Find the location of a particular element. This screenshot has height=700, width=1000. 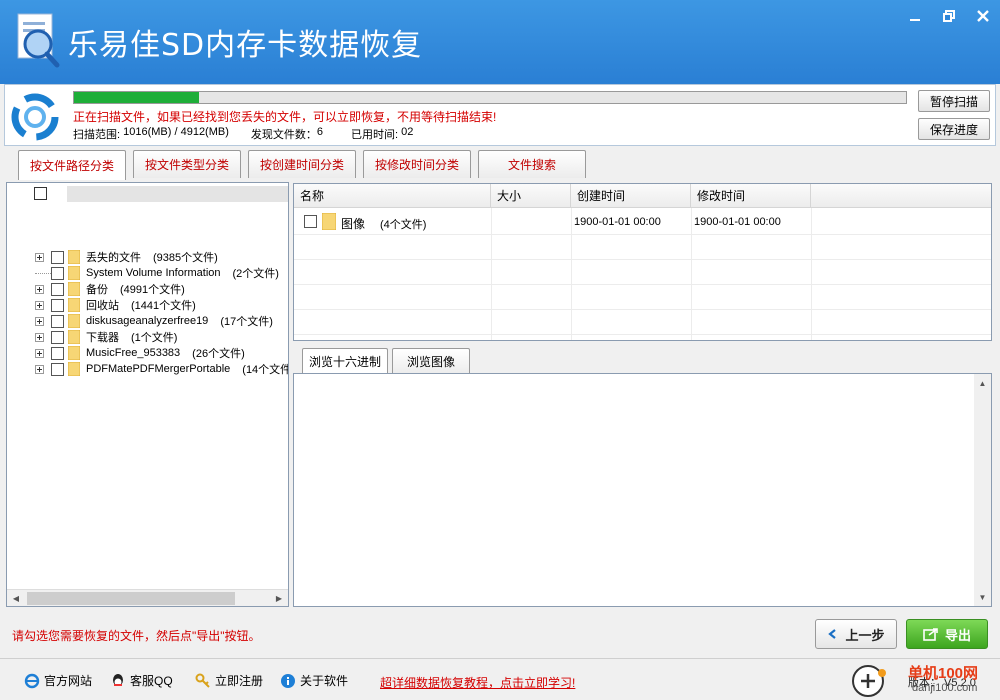

watermark-logo-icon is located at coordinates (869, 681).